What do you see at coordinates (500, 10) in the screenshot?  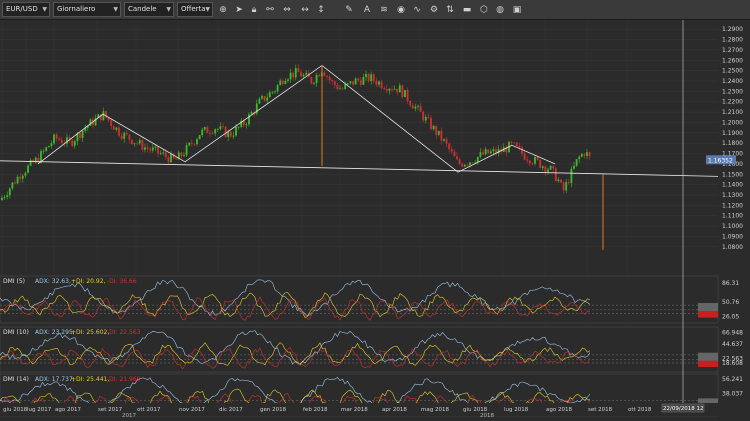 I see `color-icon: ◍` at bounding box center [500, 10].